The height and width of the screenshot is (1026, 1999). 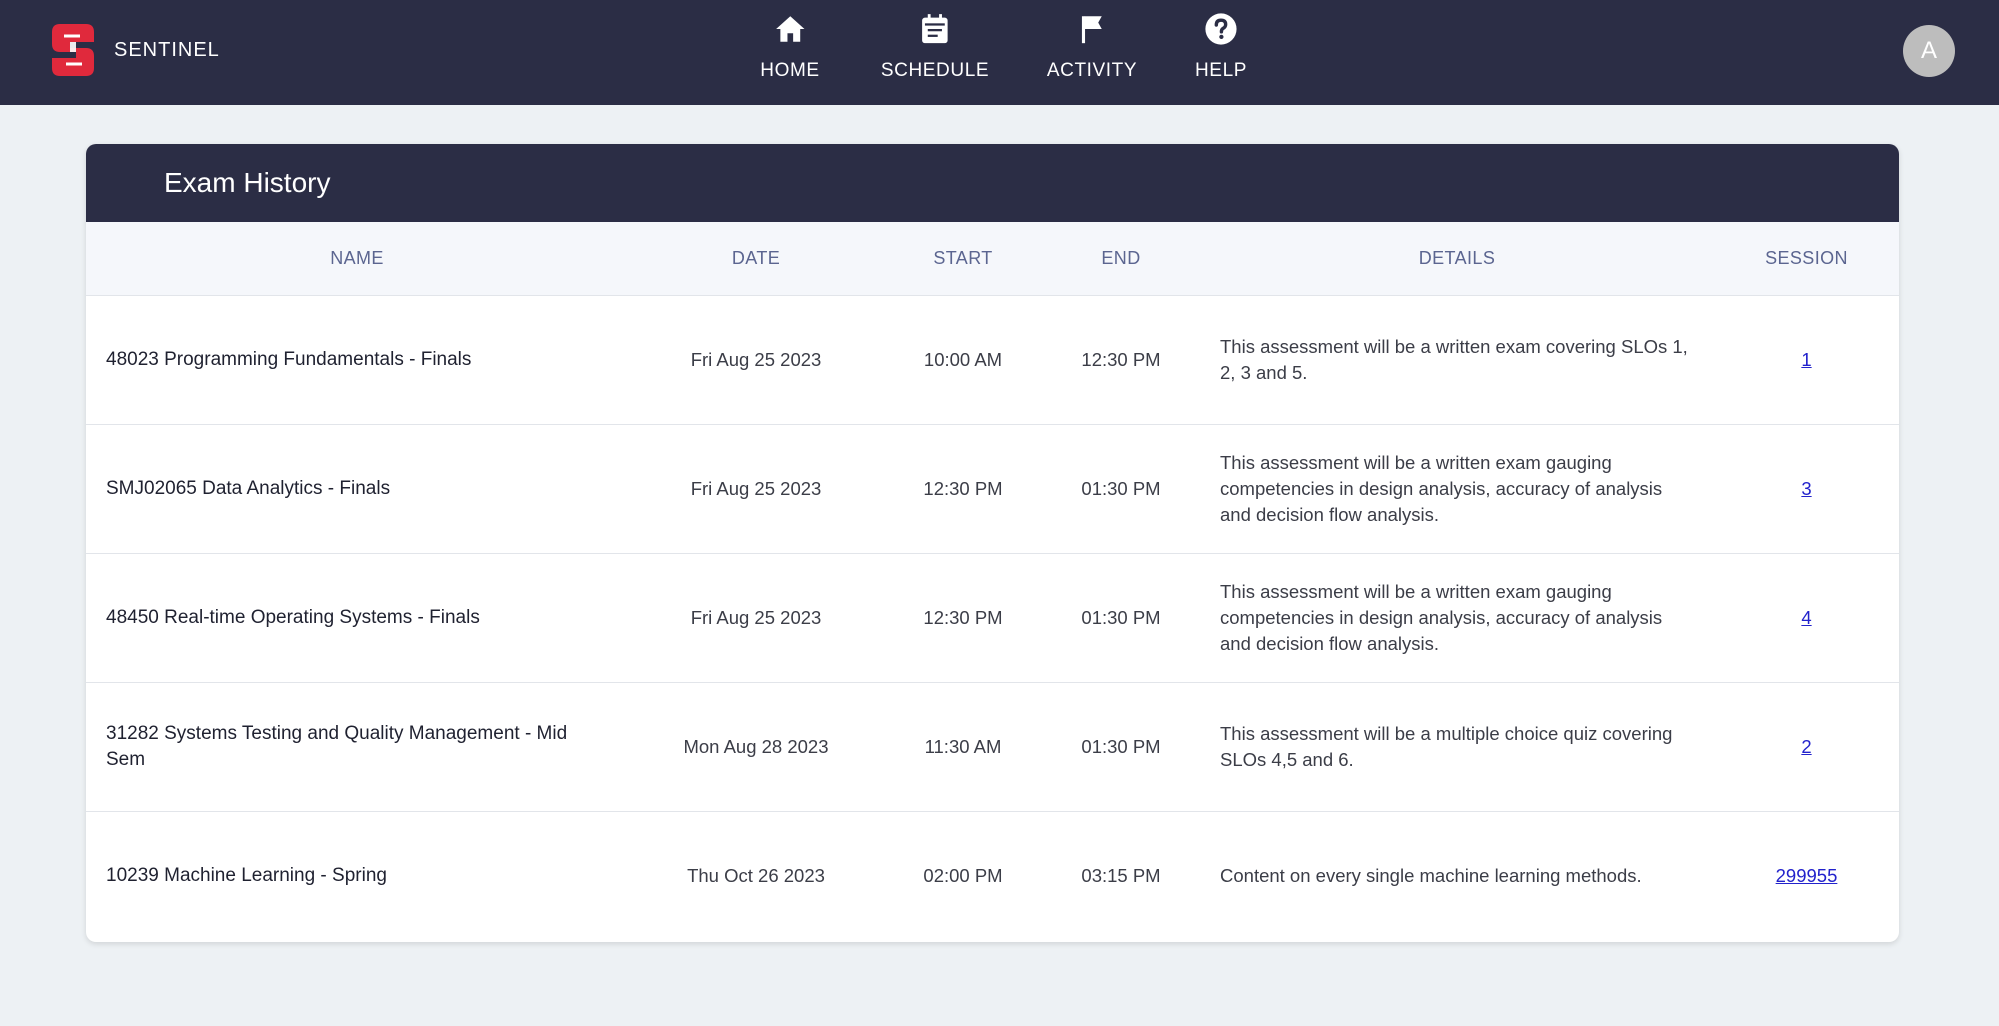 I want to click on session-link: 1, so click(x=1806, y=359).